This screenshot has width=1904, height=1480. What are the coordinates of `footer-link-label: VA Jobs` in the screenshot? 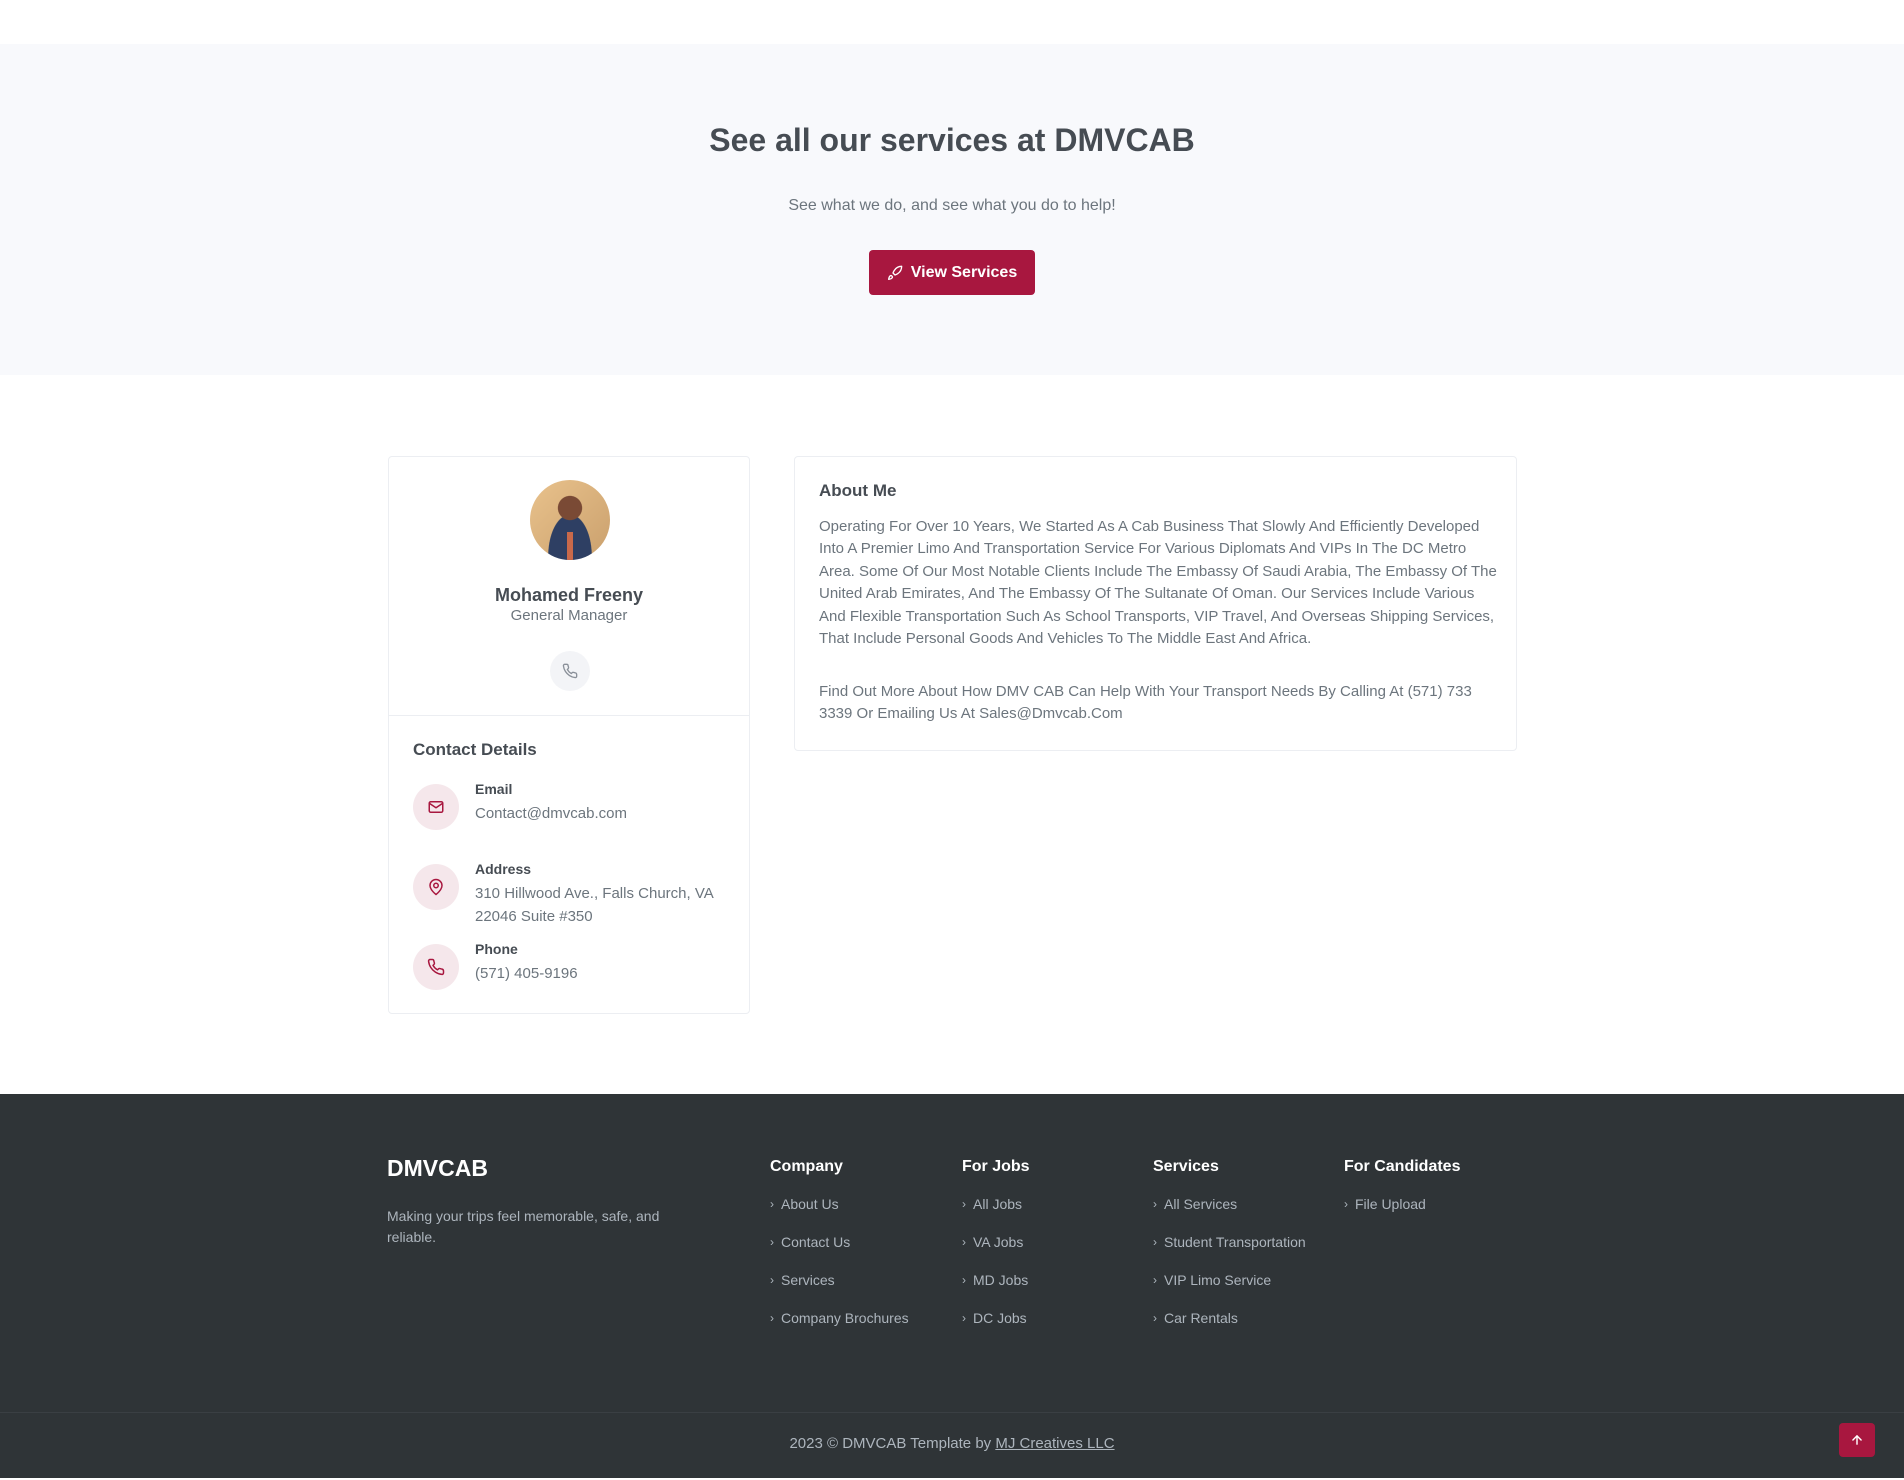 It's located at (998, 1242).